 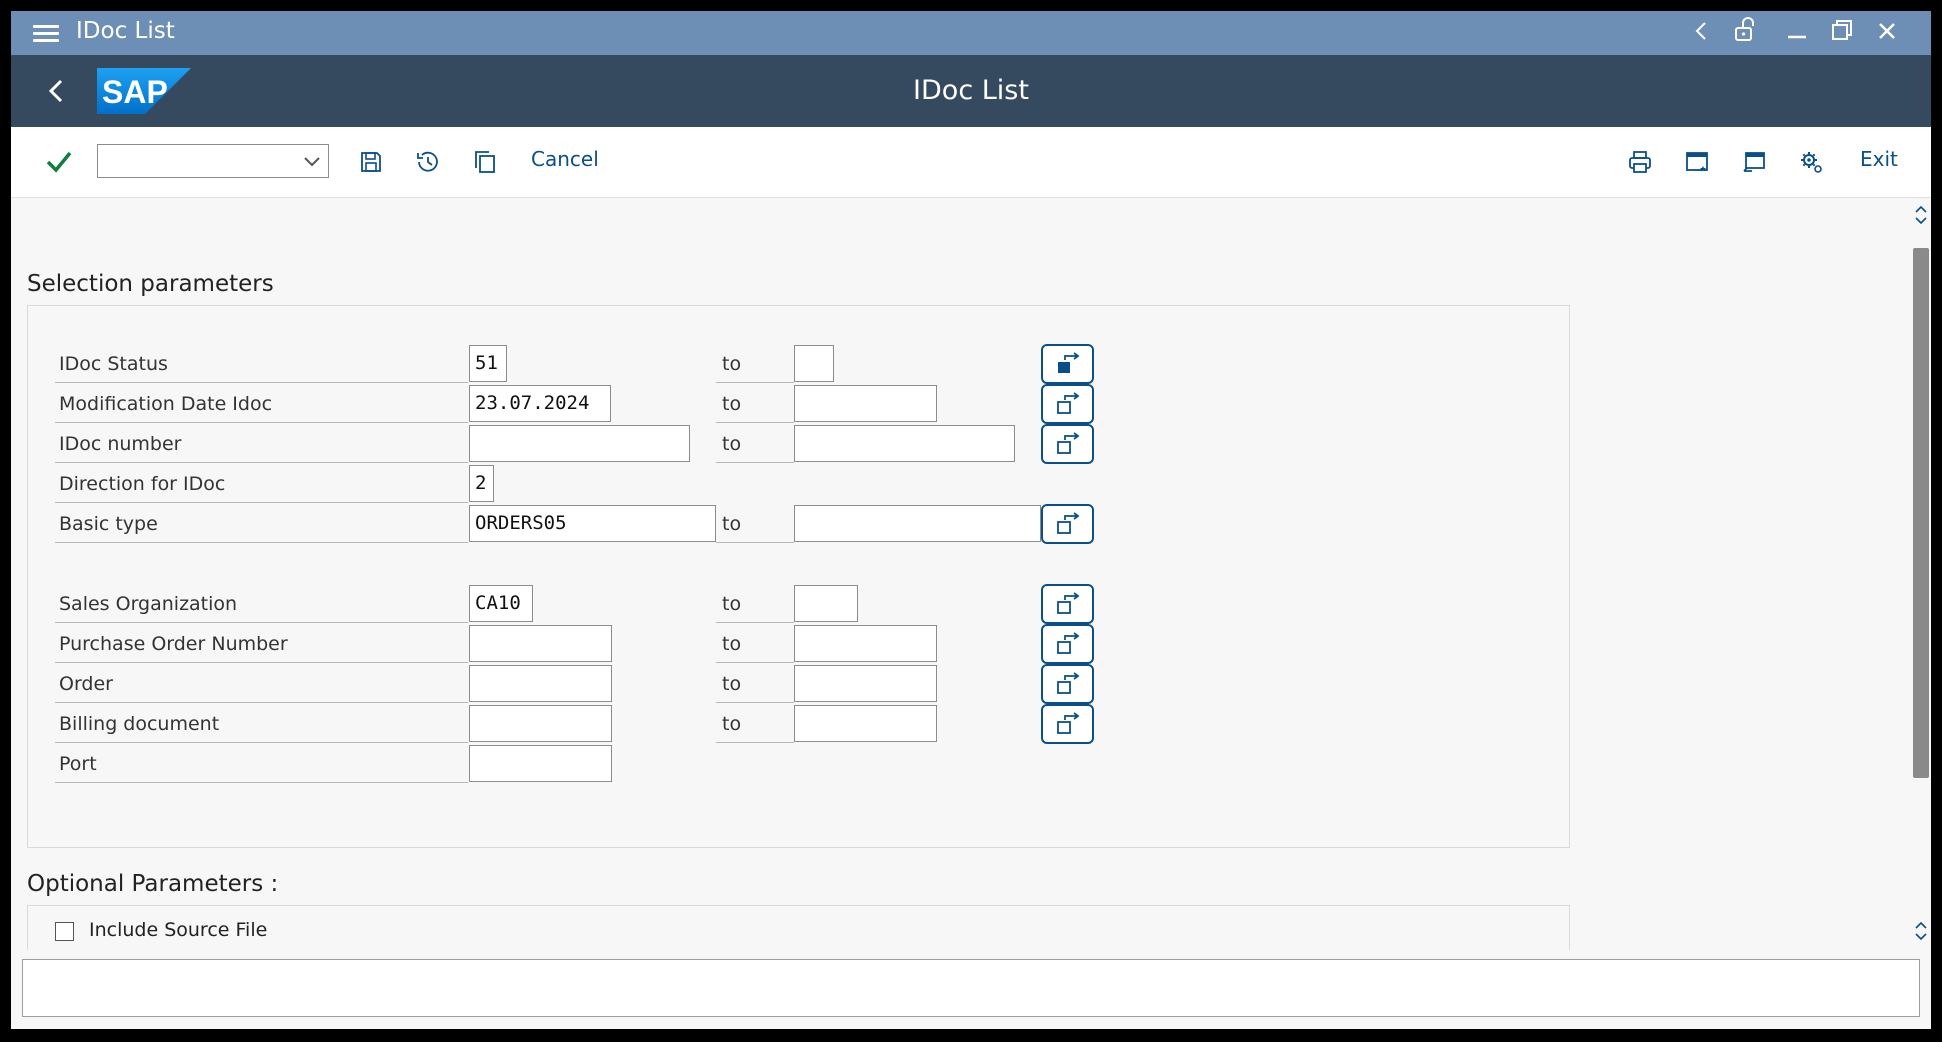 I want to click on billing-document-to-label: to, so click(x=755, y=724).